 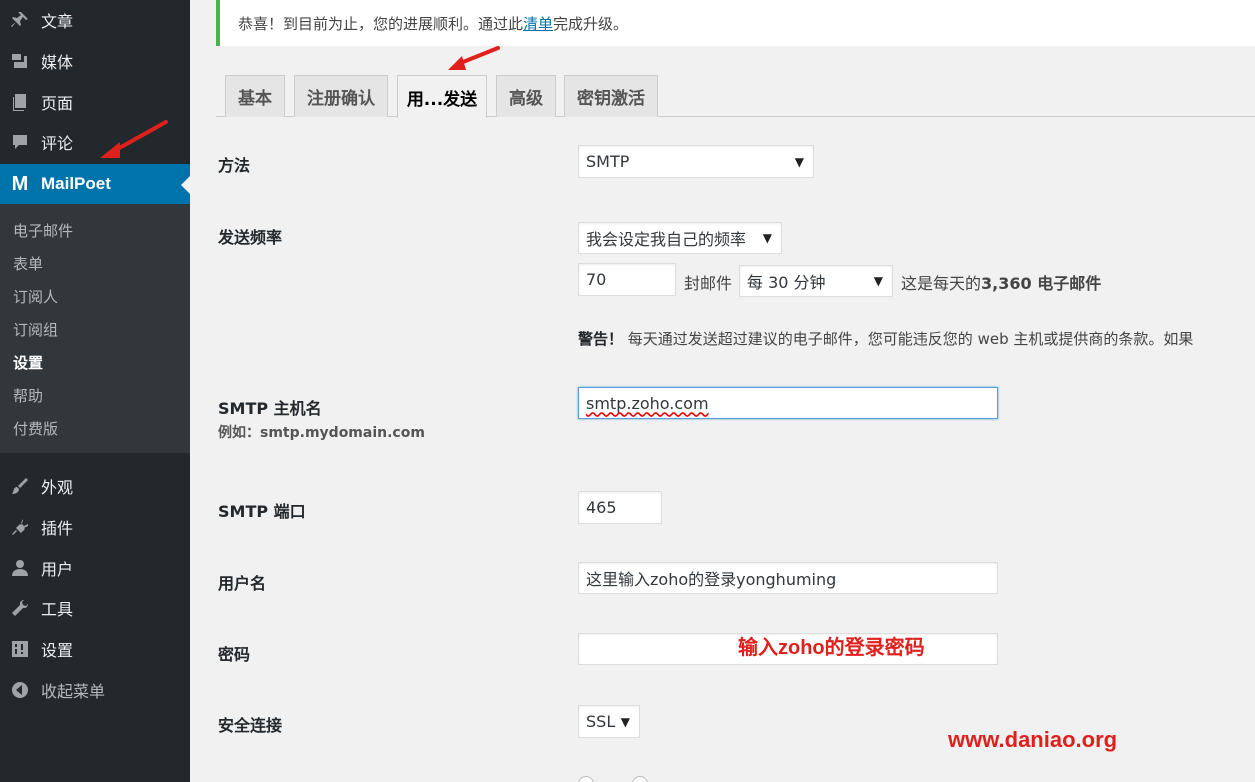 I want to click on emails-per-label: 封邮件, so click(x=708, y=283).